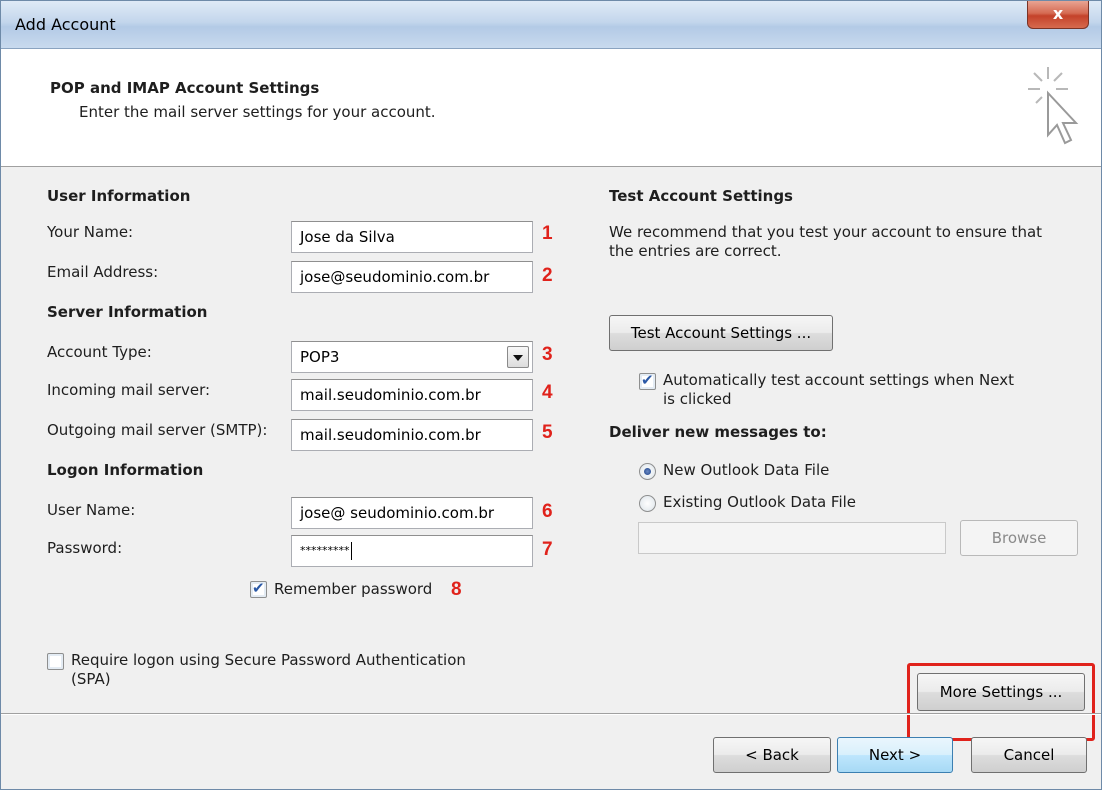  Describe the element at coordinates (551, 25) in the screenshot. I see `title-bar: Add Account x` at that location.